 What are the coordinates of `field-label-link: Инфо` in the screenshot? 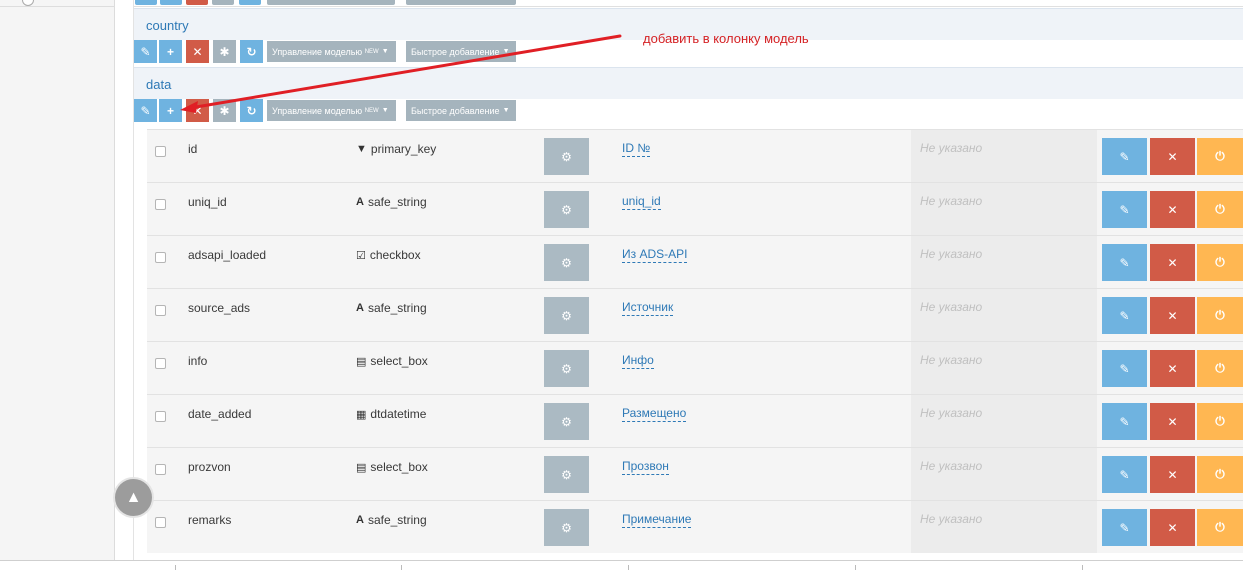 It's located at (638, 361).